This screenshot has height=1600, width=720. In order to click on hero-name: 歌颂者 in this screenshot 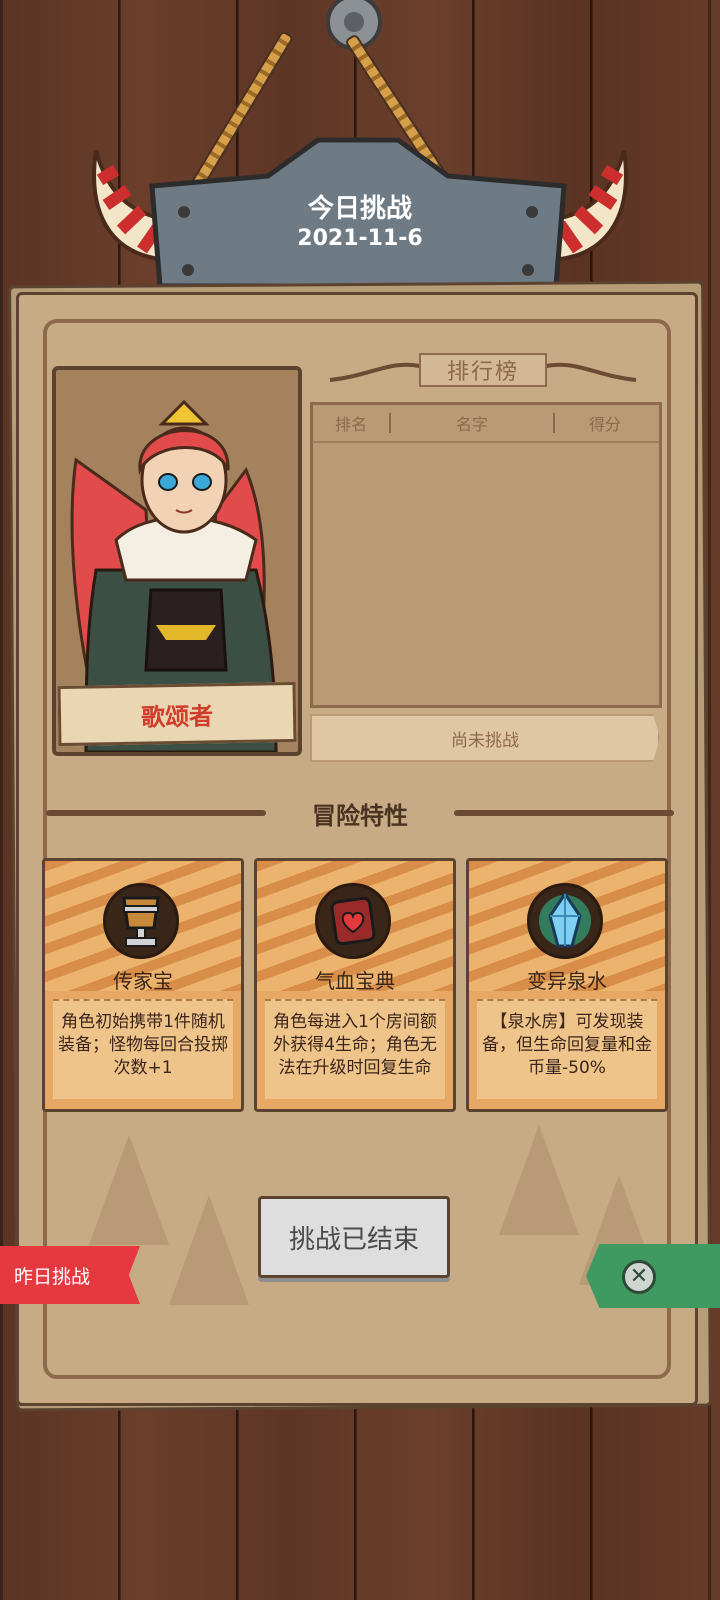, I will do `click(177, 714)`.